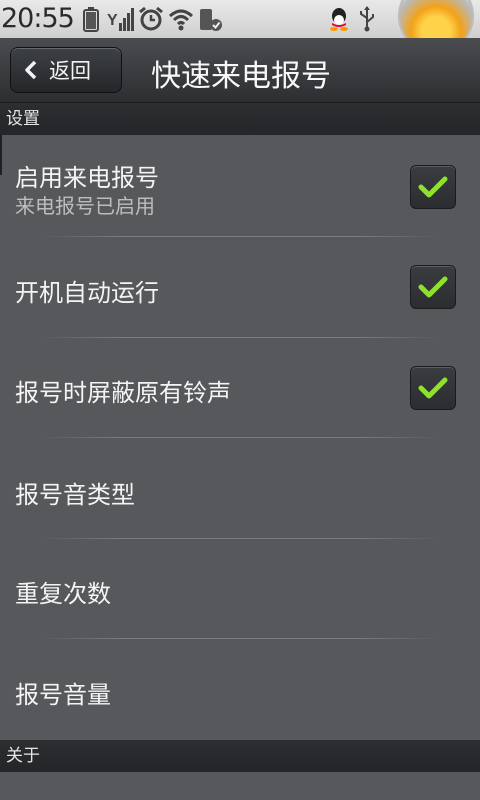 The width and height of the screenshot is (480, 800). I want to click on back-button-label: 返回, so click(70, 71).